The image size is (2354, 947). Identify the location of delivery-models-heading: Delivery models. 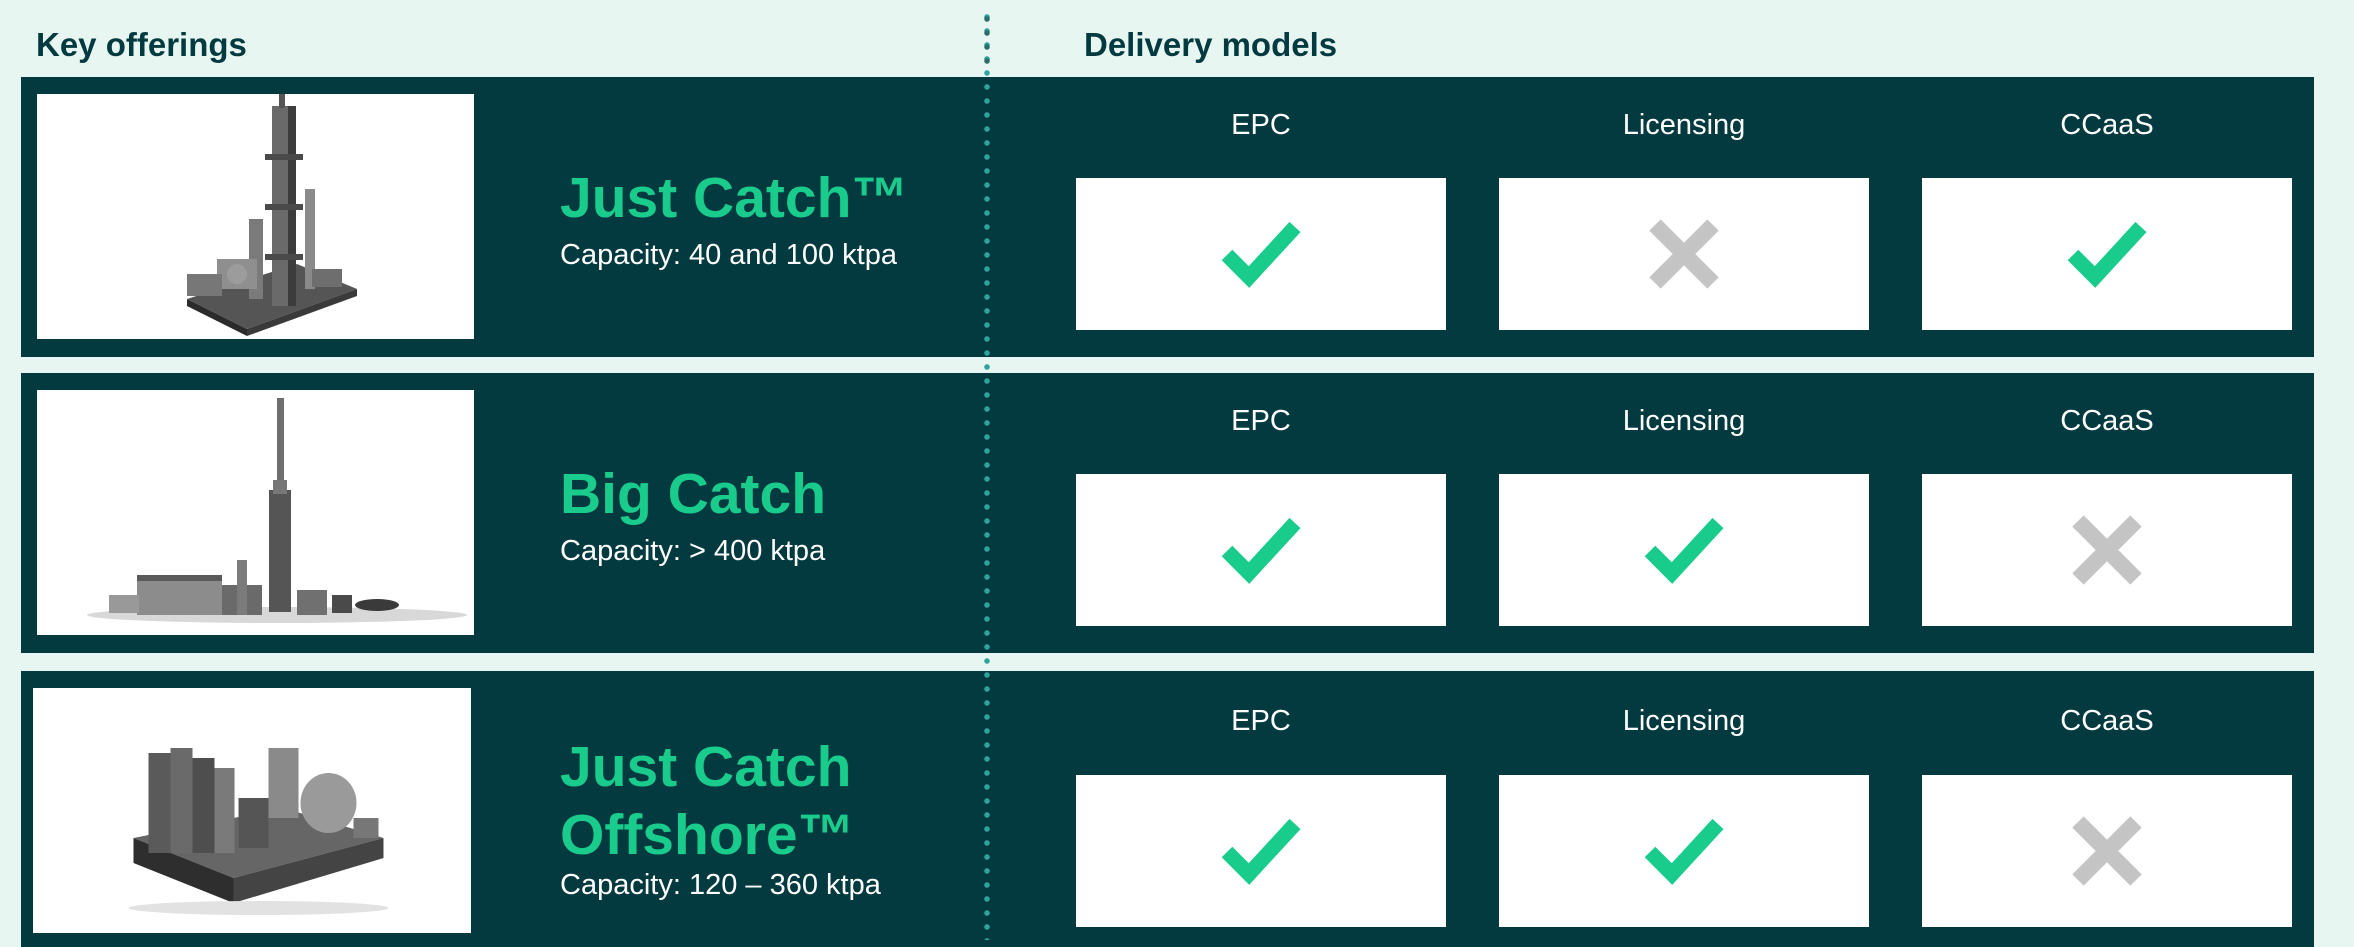
(1211, 44).